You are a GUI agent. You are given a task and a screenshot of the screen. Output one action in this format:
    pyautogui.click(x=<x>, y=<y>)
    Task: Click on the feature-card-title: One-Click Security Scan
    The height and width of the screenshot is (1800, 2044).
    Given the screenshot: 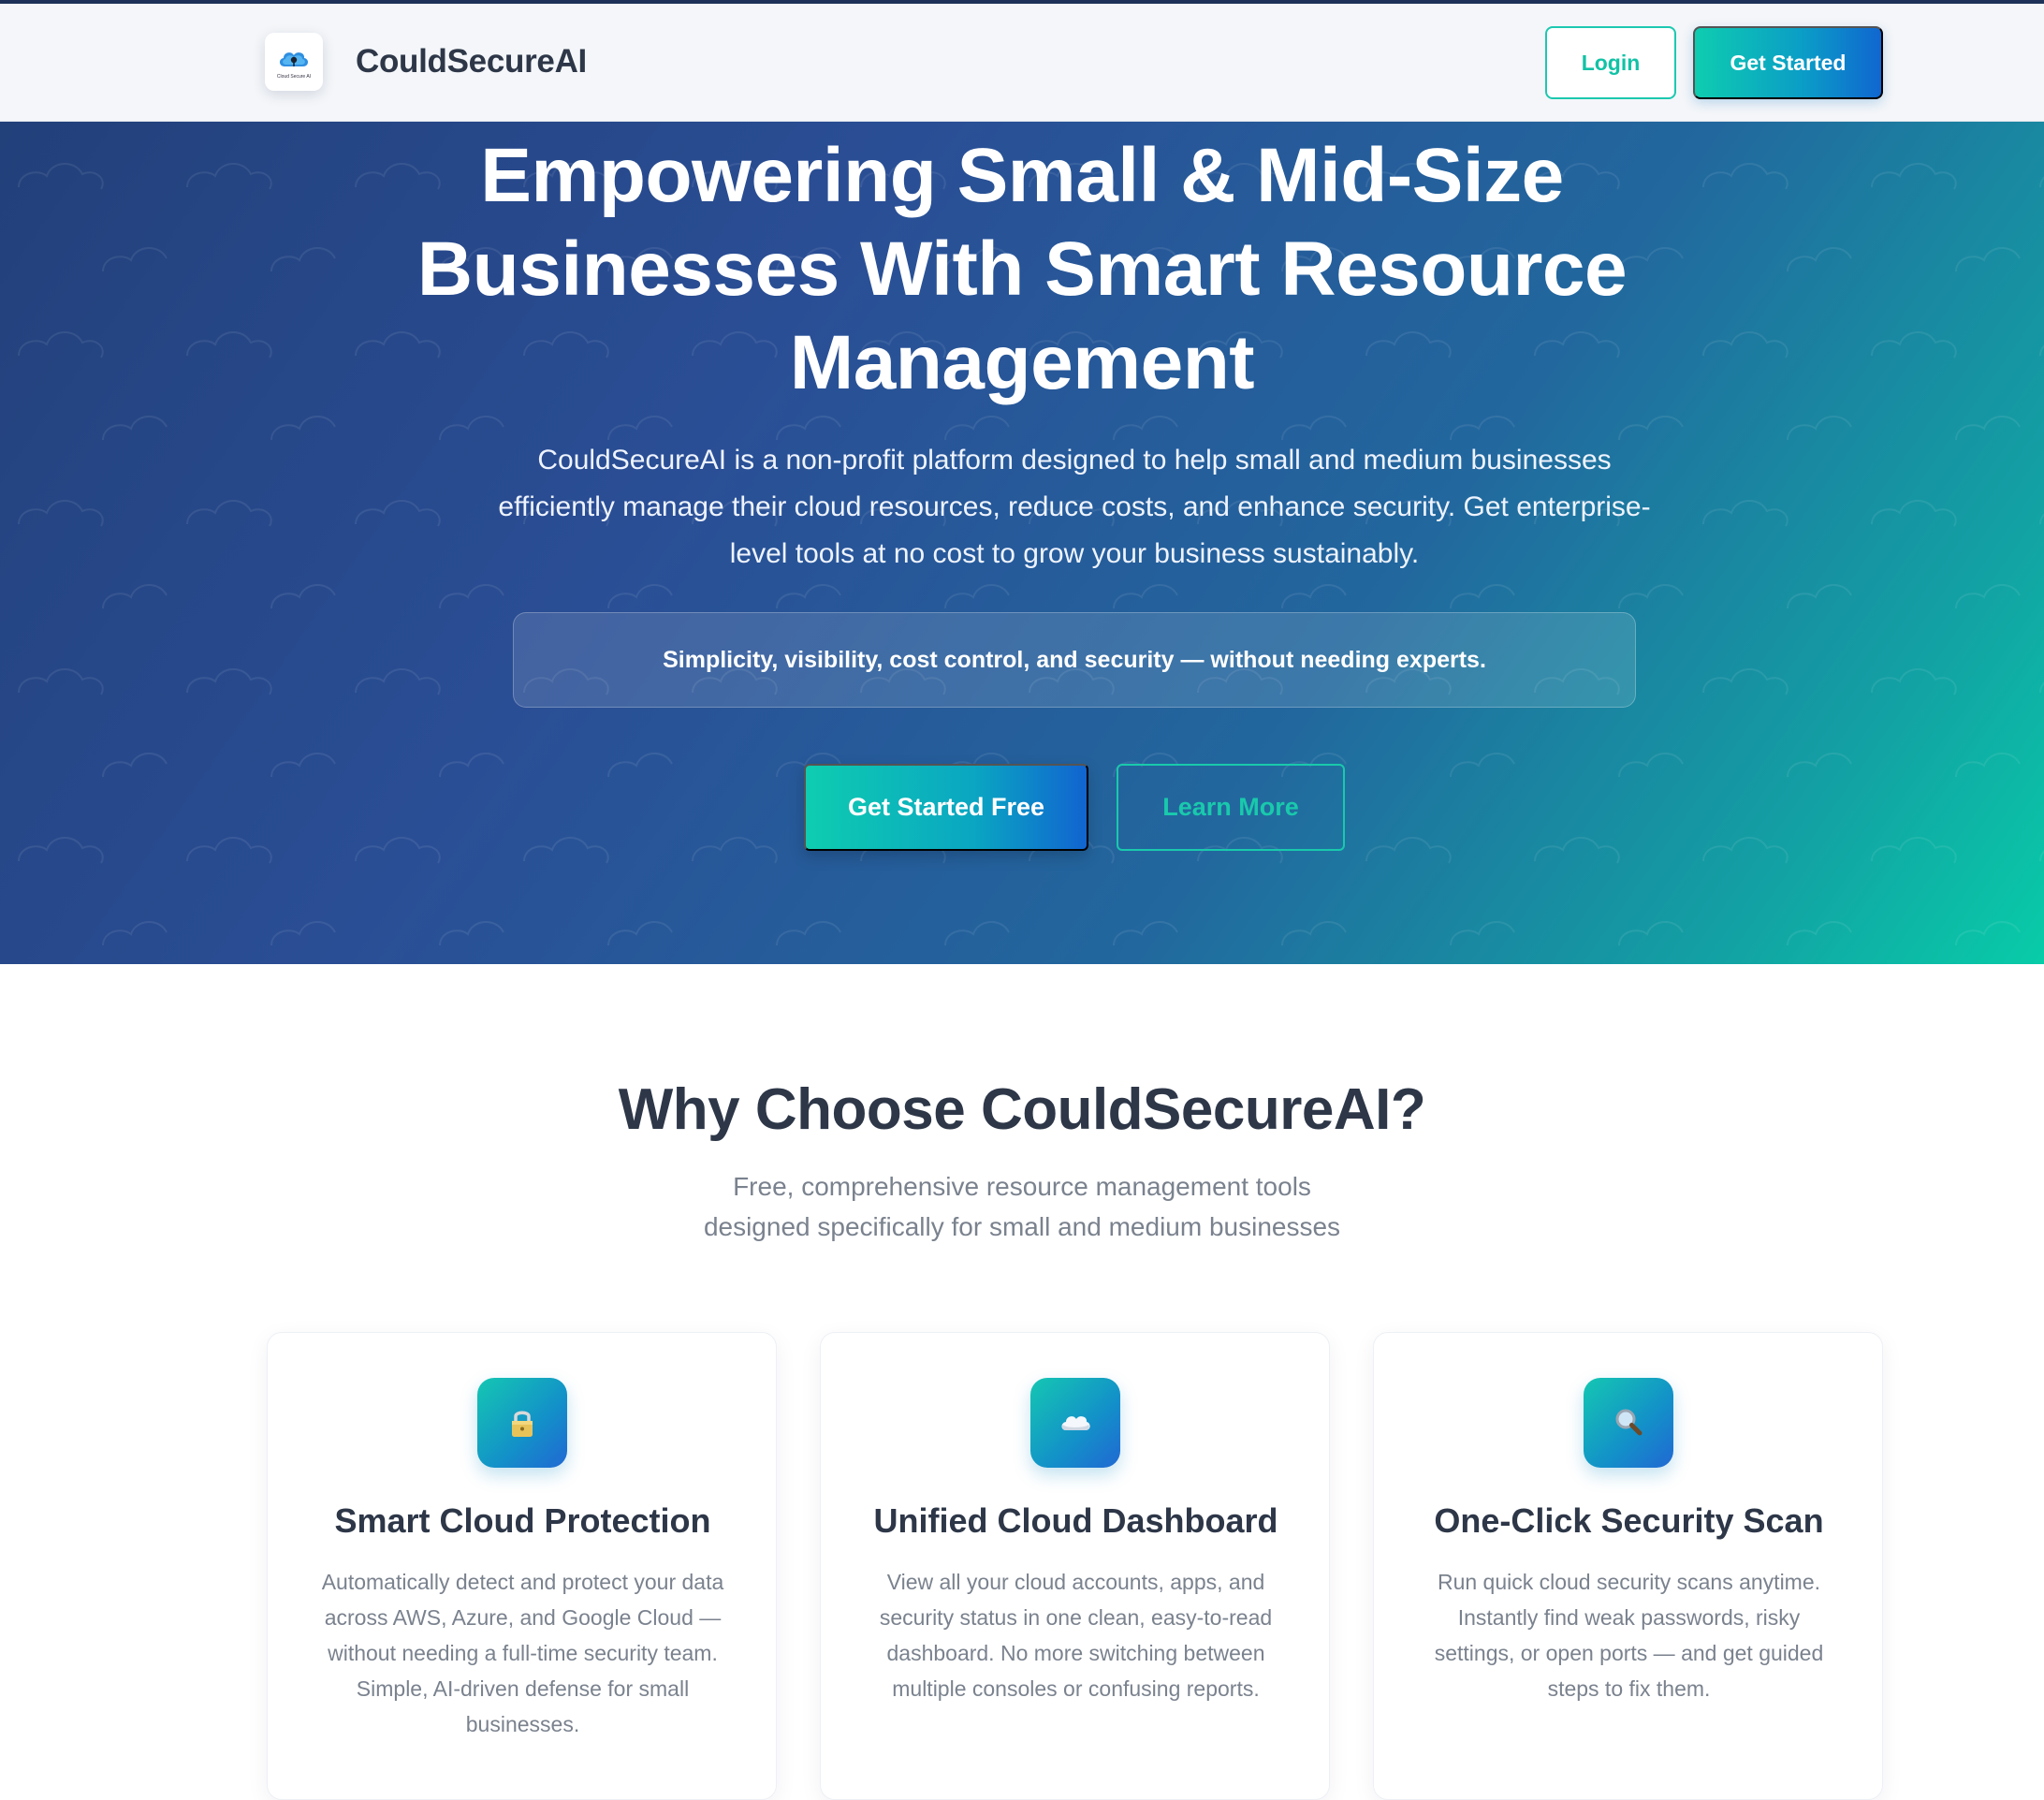 What is the action you would take?
    pyautogui.click(x=1629, y=1520)
    